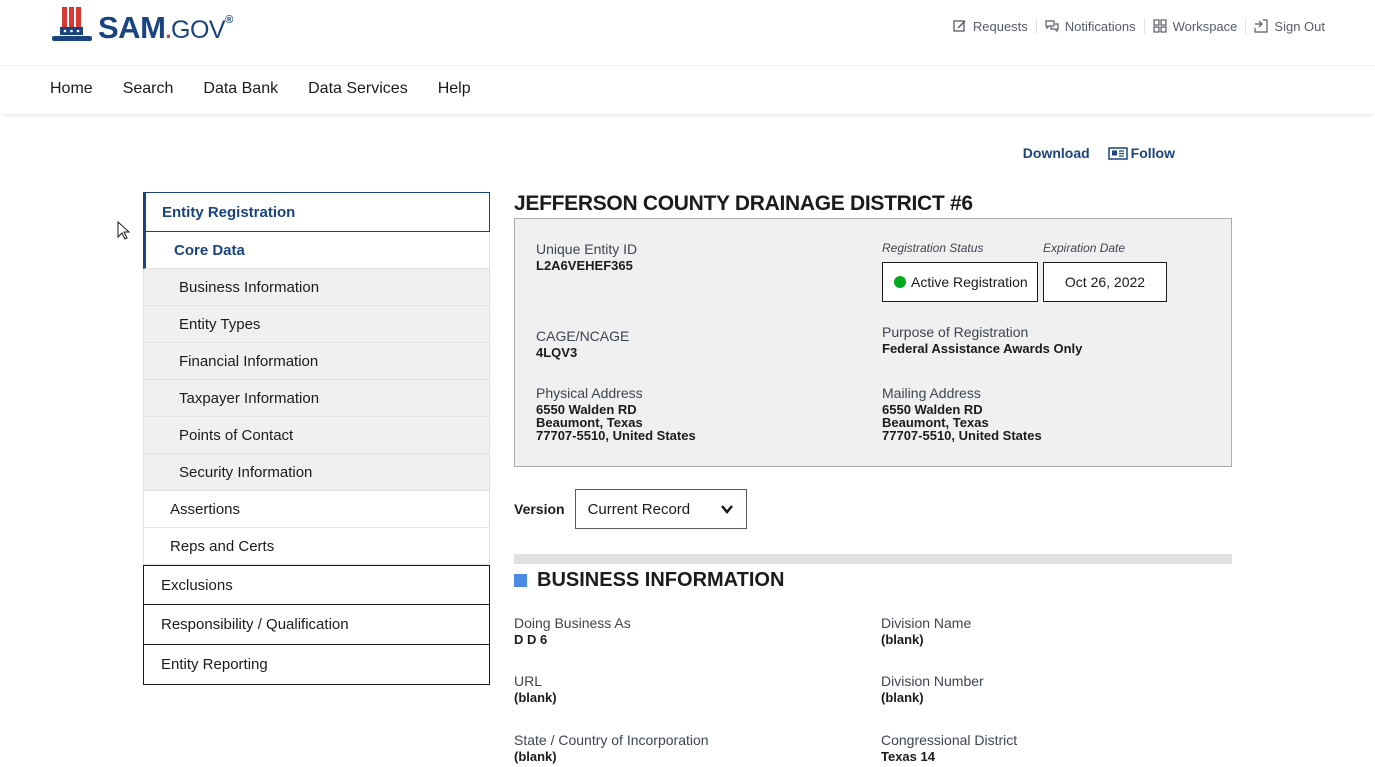 The image size is (1375, 767). I want to click on division-number-label: Division Number, so click(932, 681).